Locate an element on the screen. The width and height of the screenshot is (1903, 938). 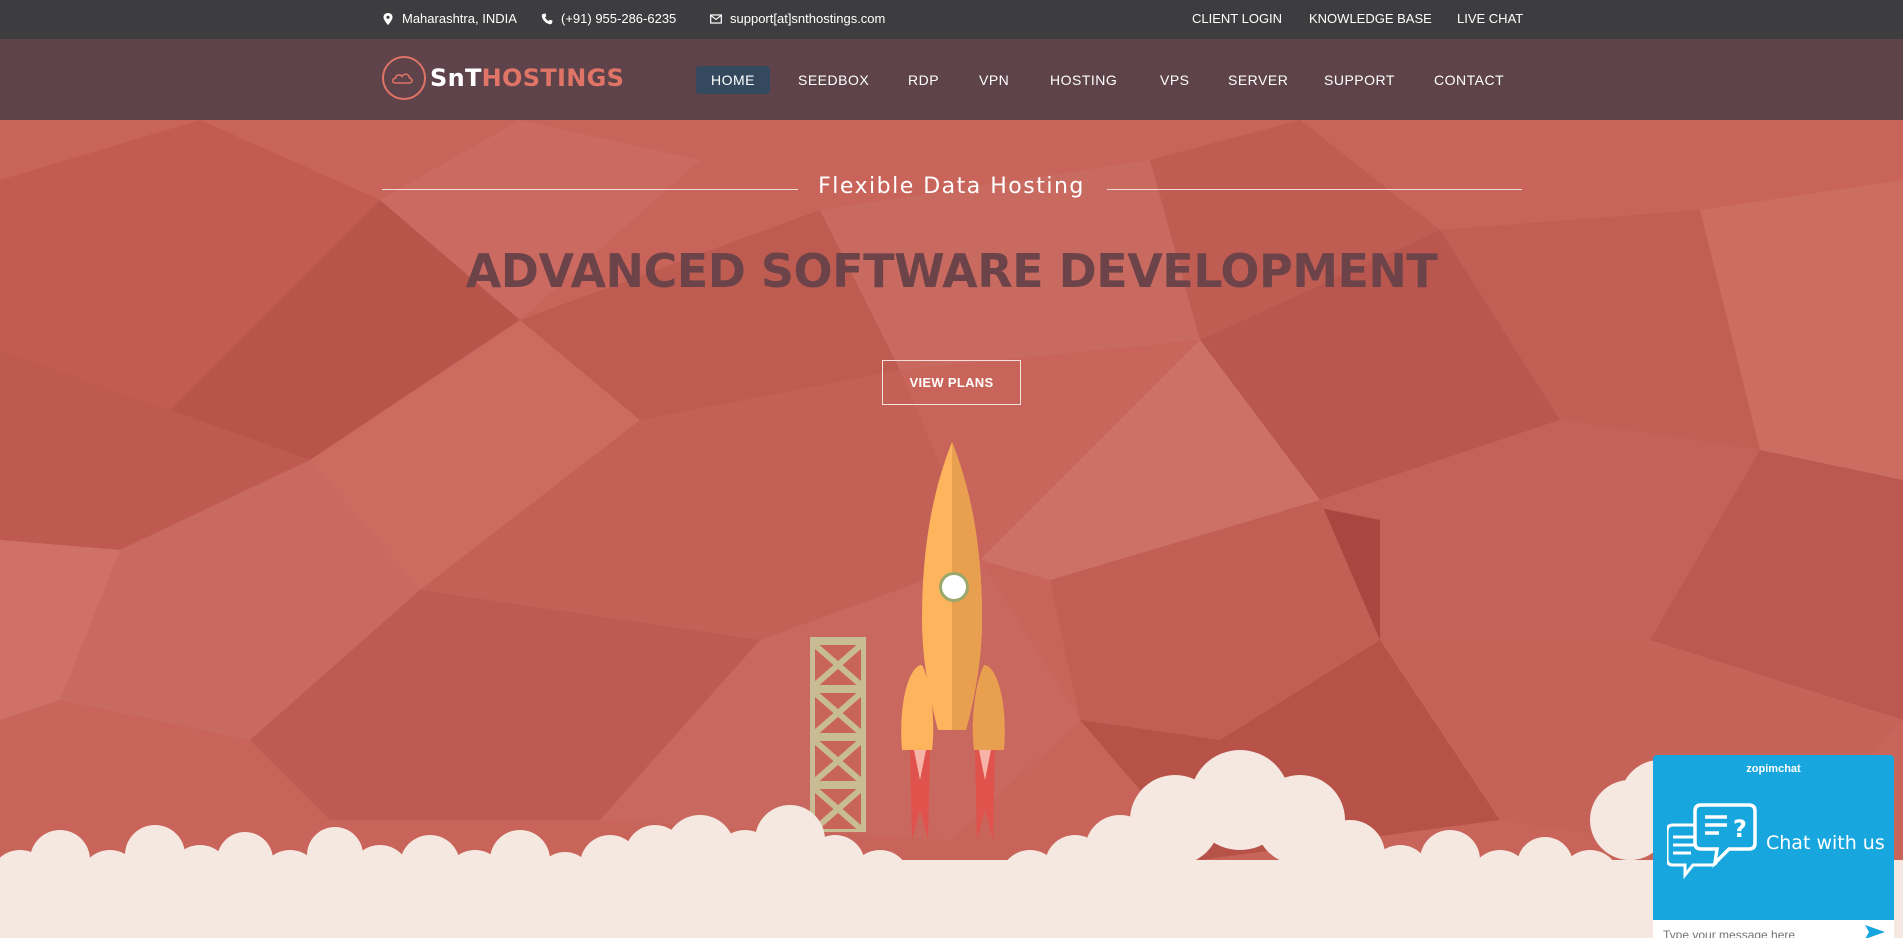
chat-brand: zopimchat is located at coordinates (1773, 769).